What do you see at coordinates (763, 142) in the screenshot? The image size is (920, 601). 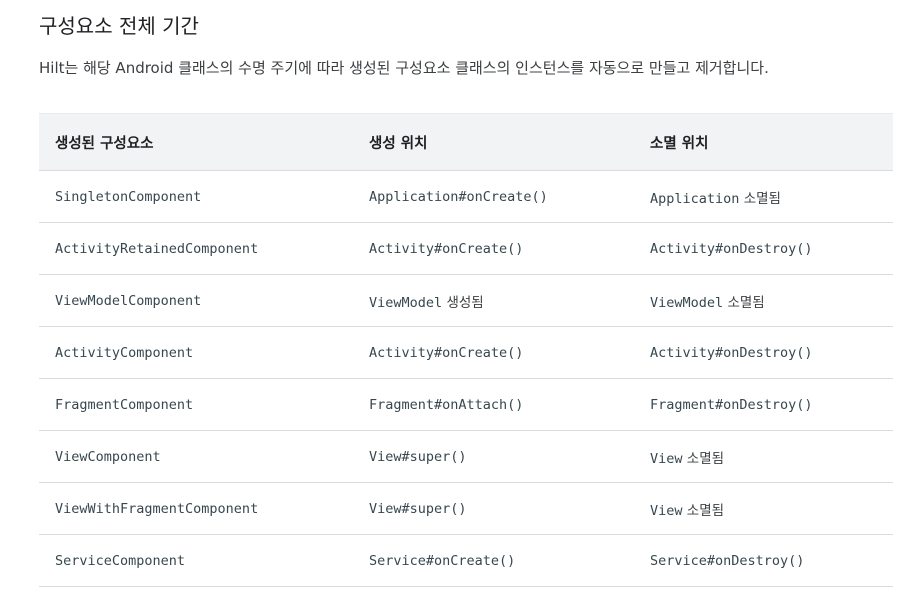 I see `header-destroyed-at: 소멸 위치` at bounding box center [763, 142].